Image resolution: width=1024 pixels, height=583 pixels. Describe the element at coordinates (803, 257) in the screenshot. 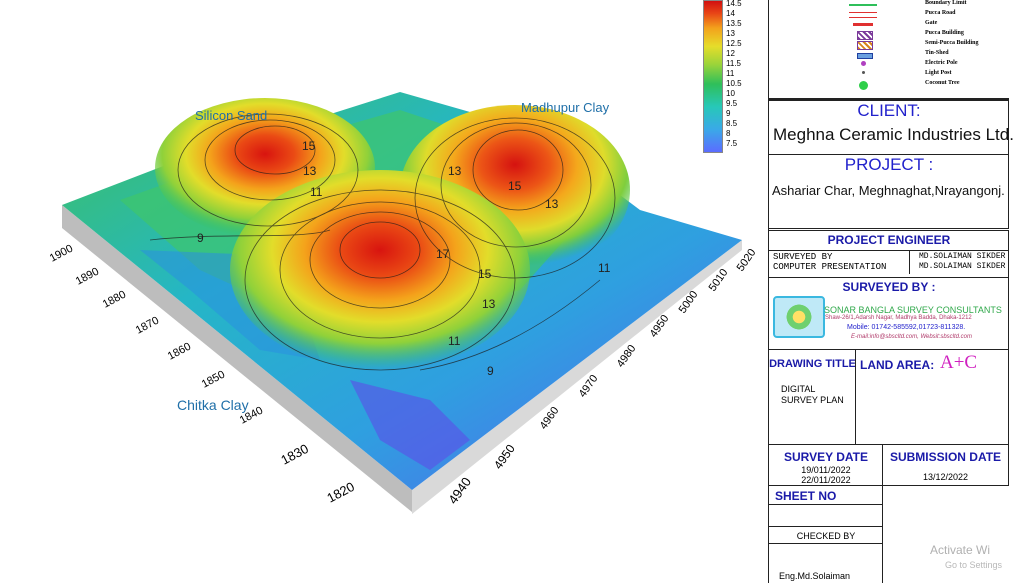

I see `surveyed-by-label: SURVEYED BY` at that location.